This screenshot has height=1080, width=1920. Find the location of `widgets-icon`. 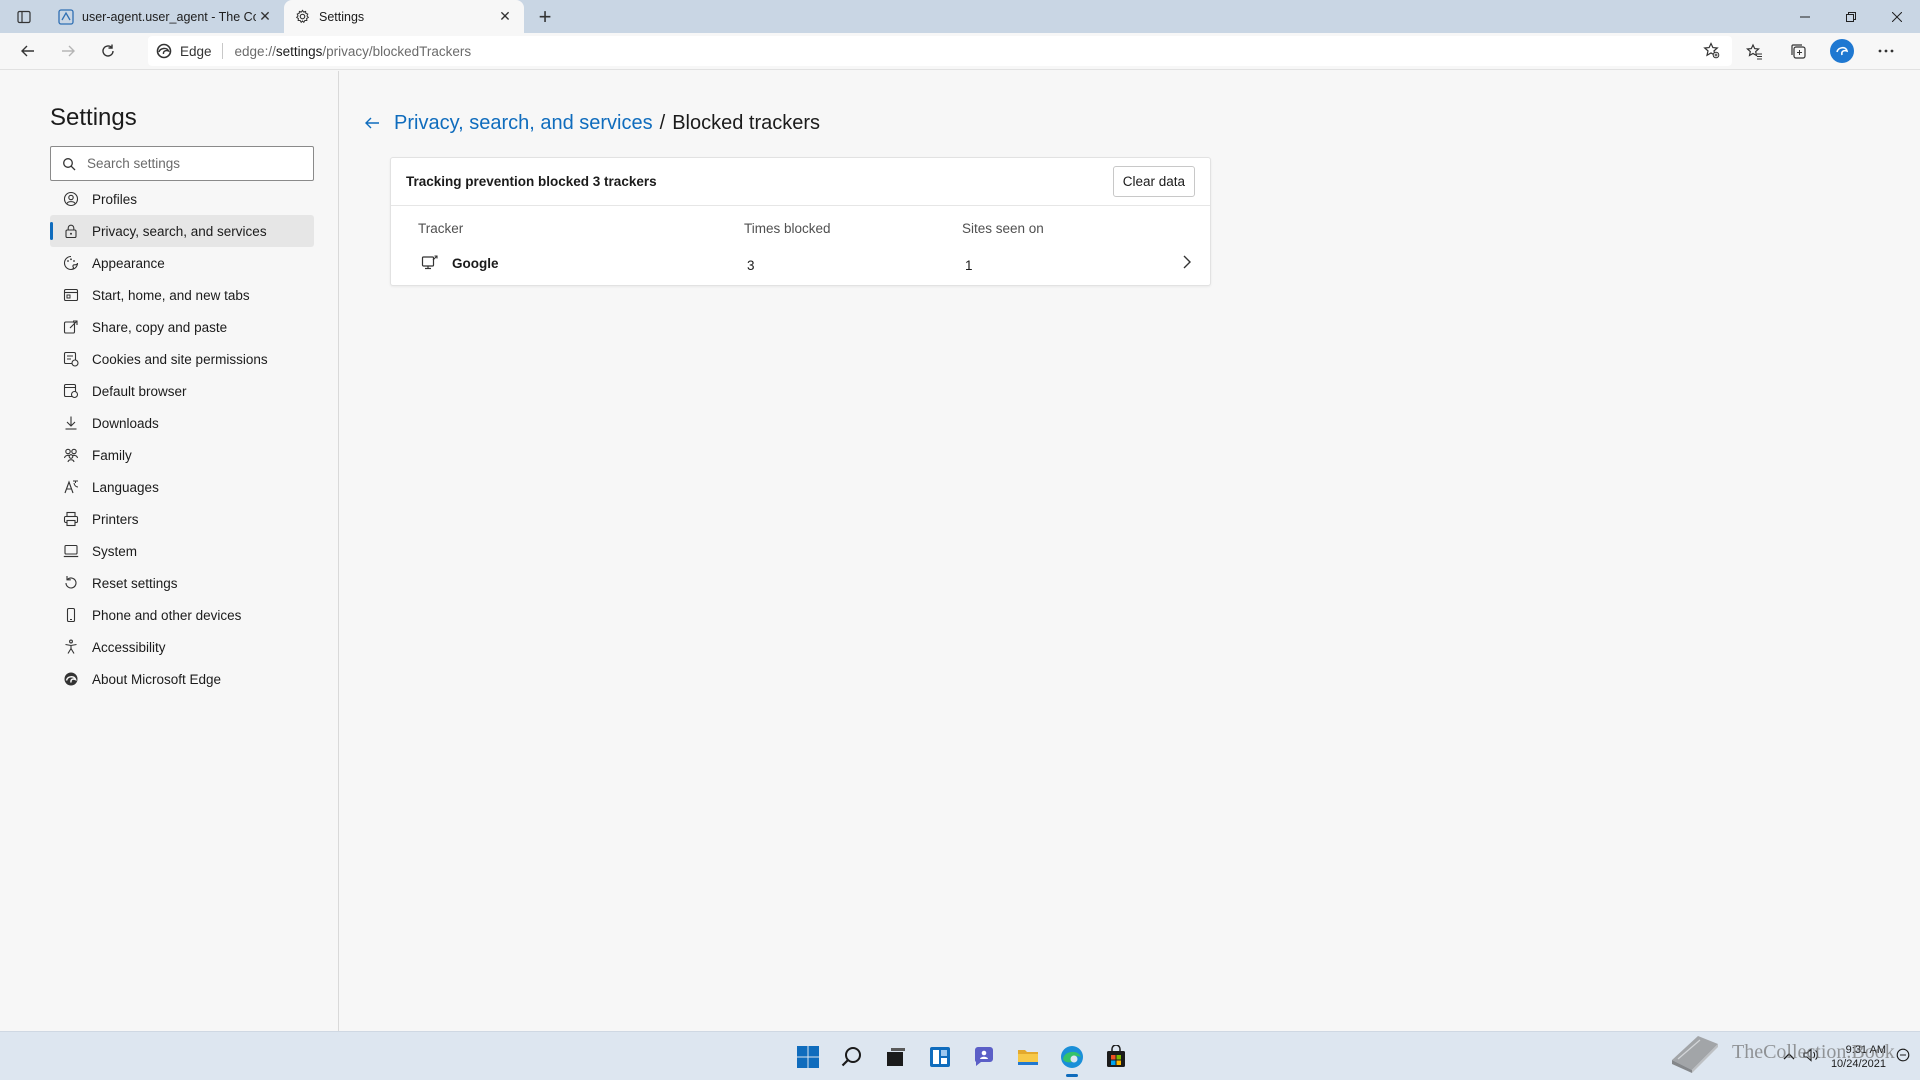

widgets-icon is located at coordinates (940, 1056).